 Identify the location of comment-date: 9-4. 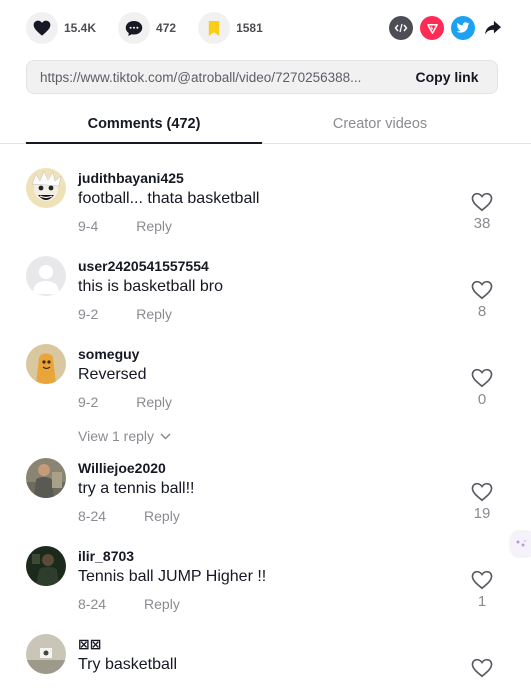
(88, 226).